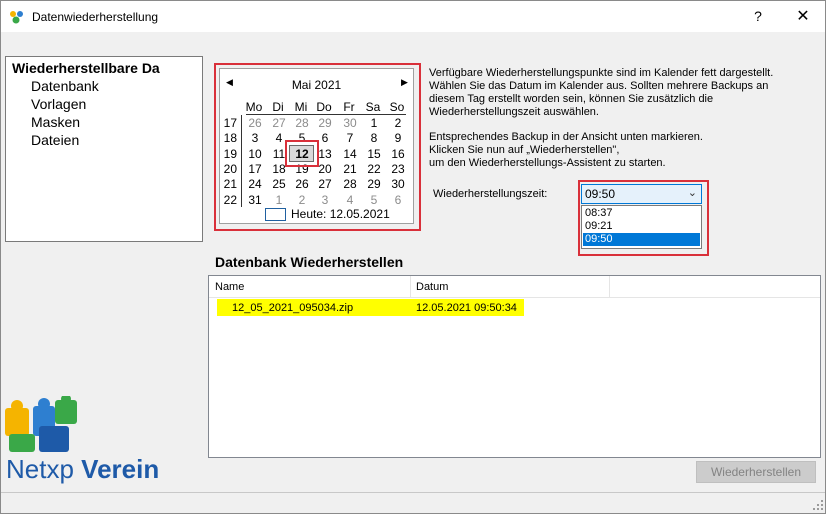 The height and width of the screenshot is (514, 826). What do you see at coordinates (350, 169) in the screenshot?
I see `calendar-day: 21` at bounding box center [350, 169].